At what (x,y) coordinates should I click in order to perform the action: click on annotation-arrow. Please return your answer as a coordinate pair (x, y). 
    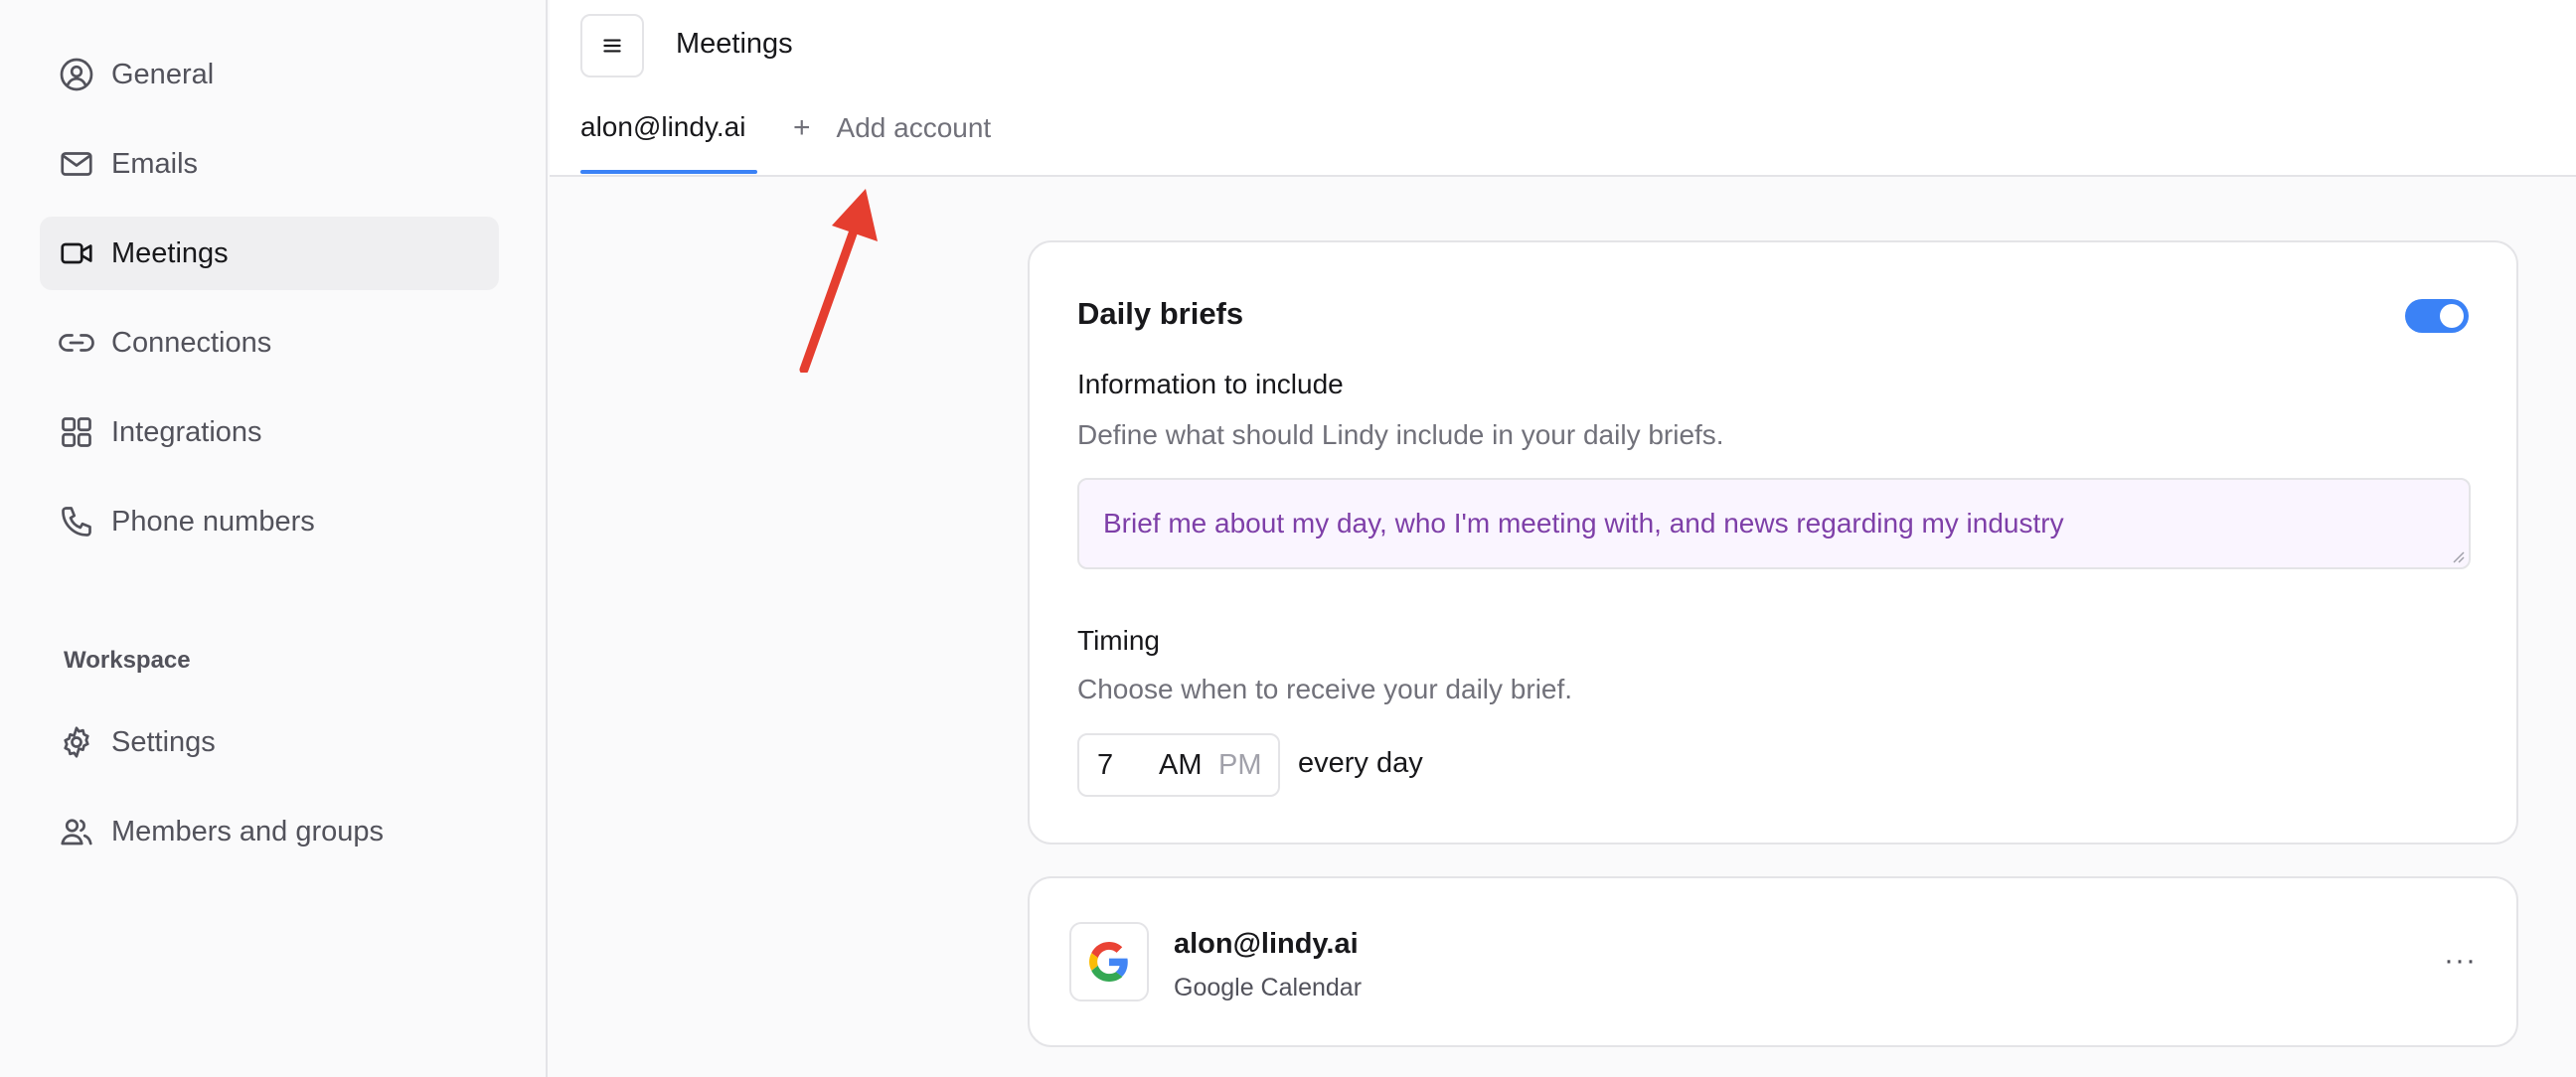
    Looking at the image, I should click on (838, 281).